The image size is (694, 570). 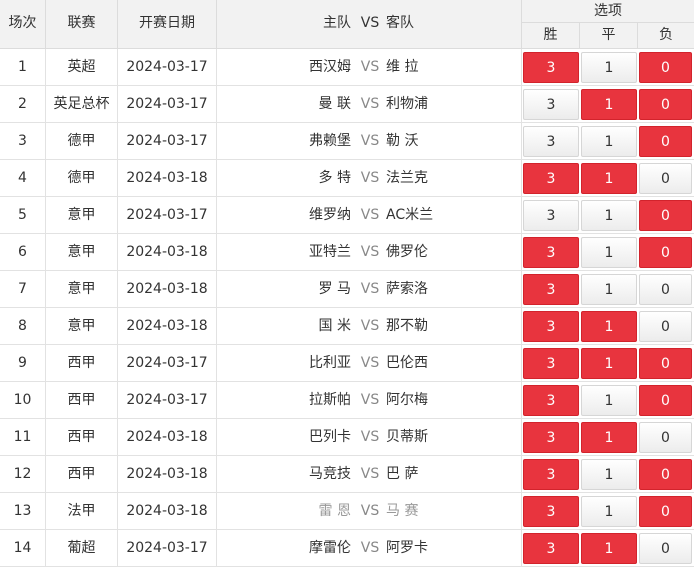 I want to click on header-away: 客队, so click(x=400, y=23).